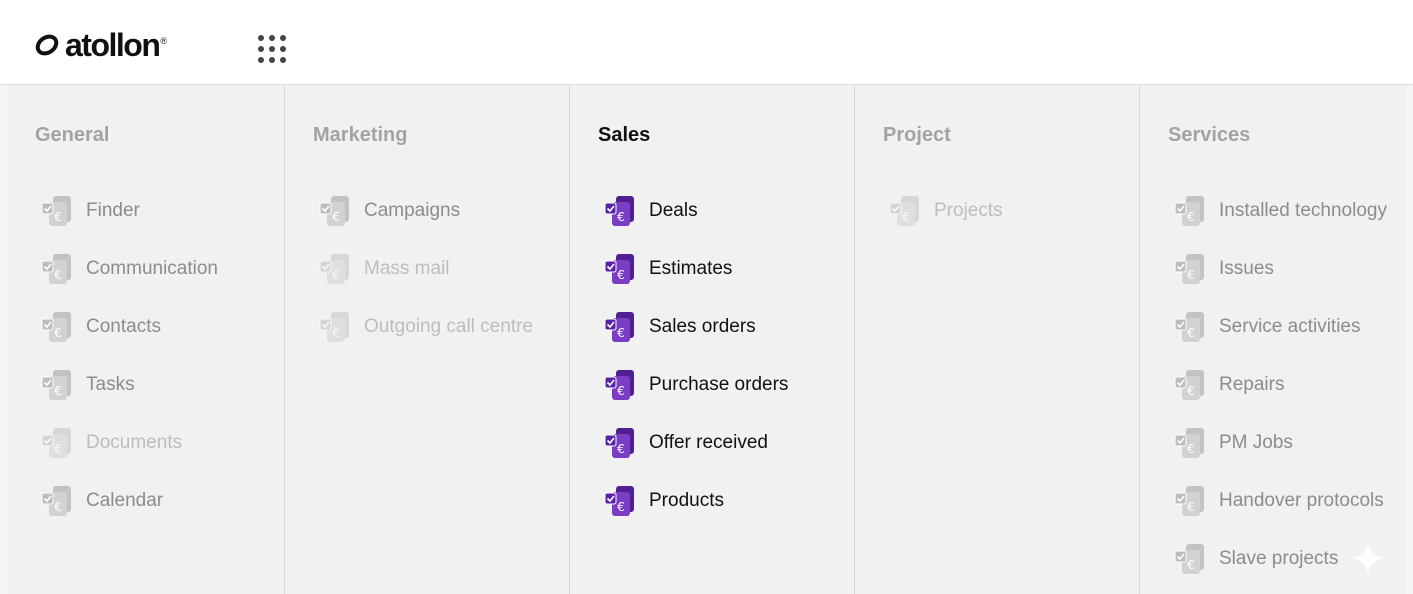 This screenshot has width=1413, height=594. I want to click on column-title: Services, so click(1209, 135).